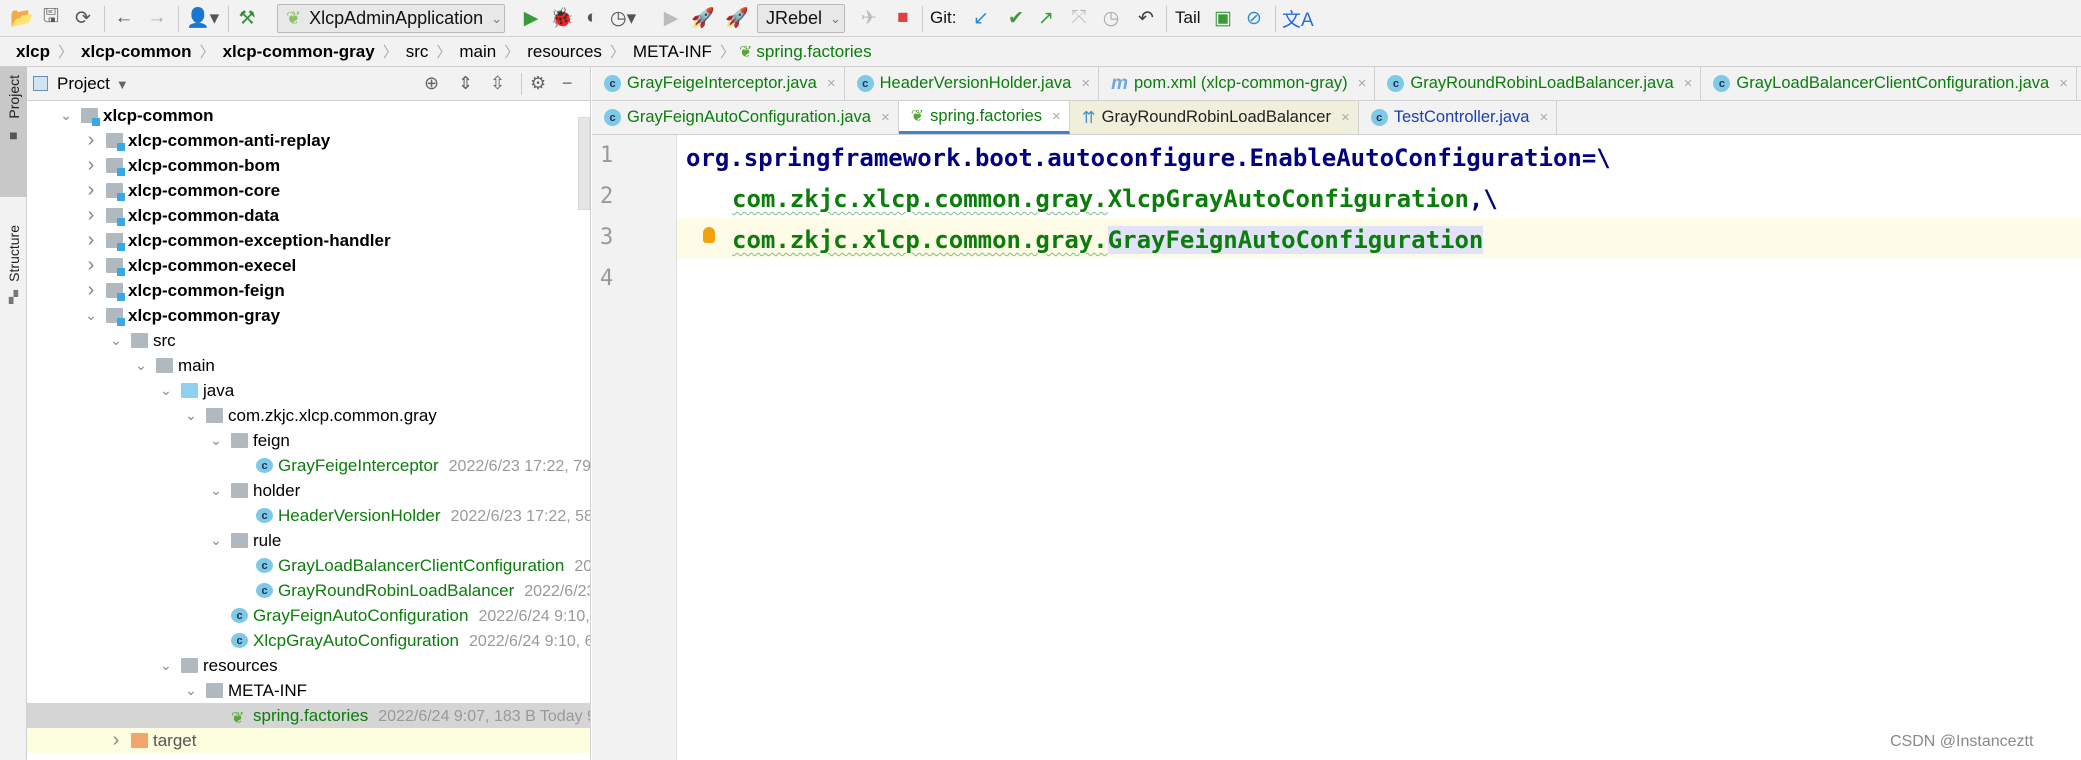 The width and height of the screenshot is (2081, 760). What do you see at coordinates (308, 690) in the screenshot?
I see `tree-item: ⌄ META-INF` at bounding box center [308, 690].